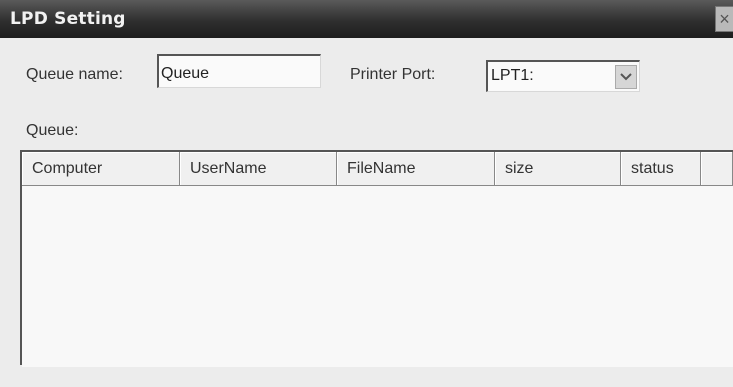  What do you see at coordinates (74, 74) in the screenshot?
I see `queue-name-label: Queue name:` at bounding box center [74, 74].